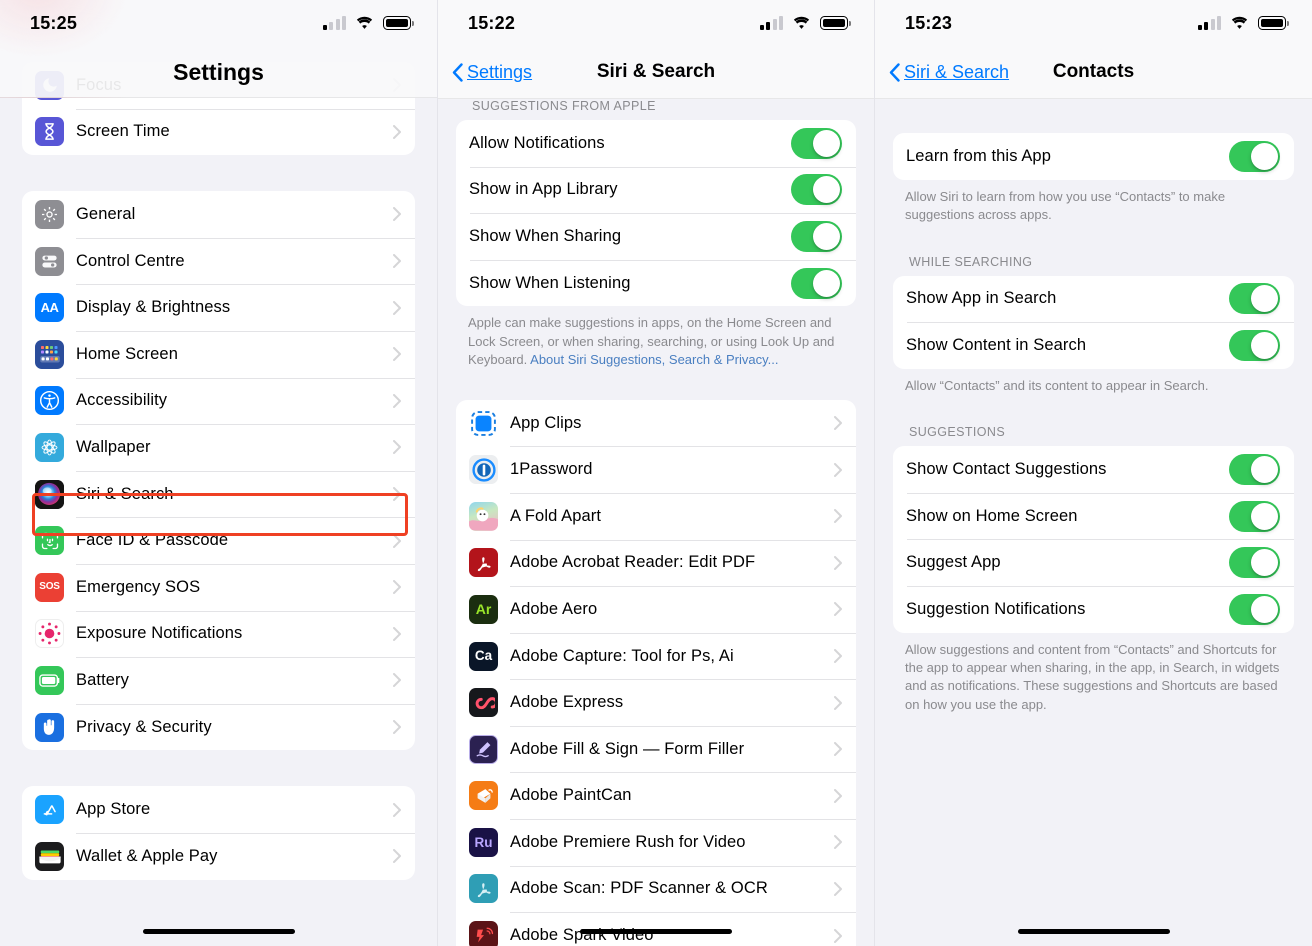 The width and height of the screenshot is (1312, 946). Describe the element at coordinates (144, 726) in the screenshot. I see `sidebar-item-label: Privacy & Security` at that location.